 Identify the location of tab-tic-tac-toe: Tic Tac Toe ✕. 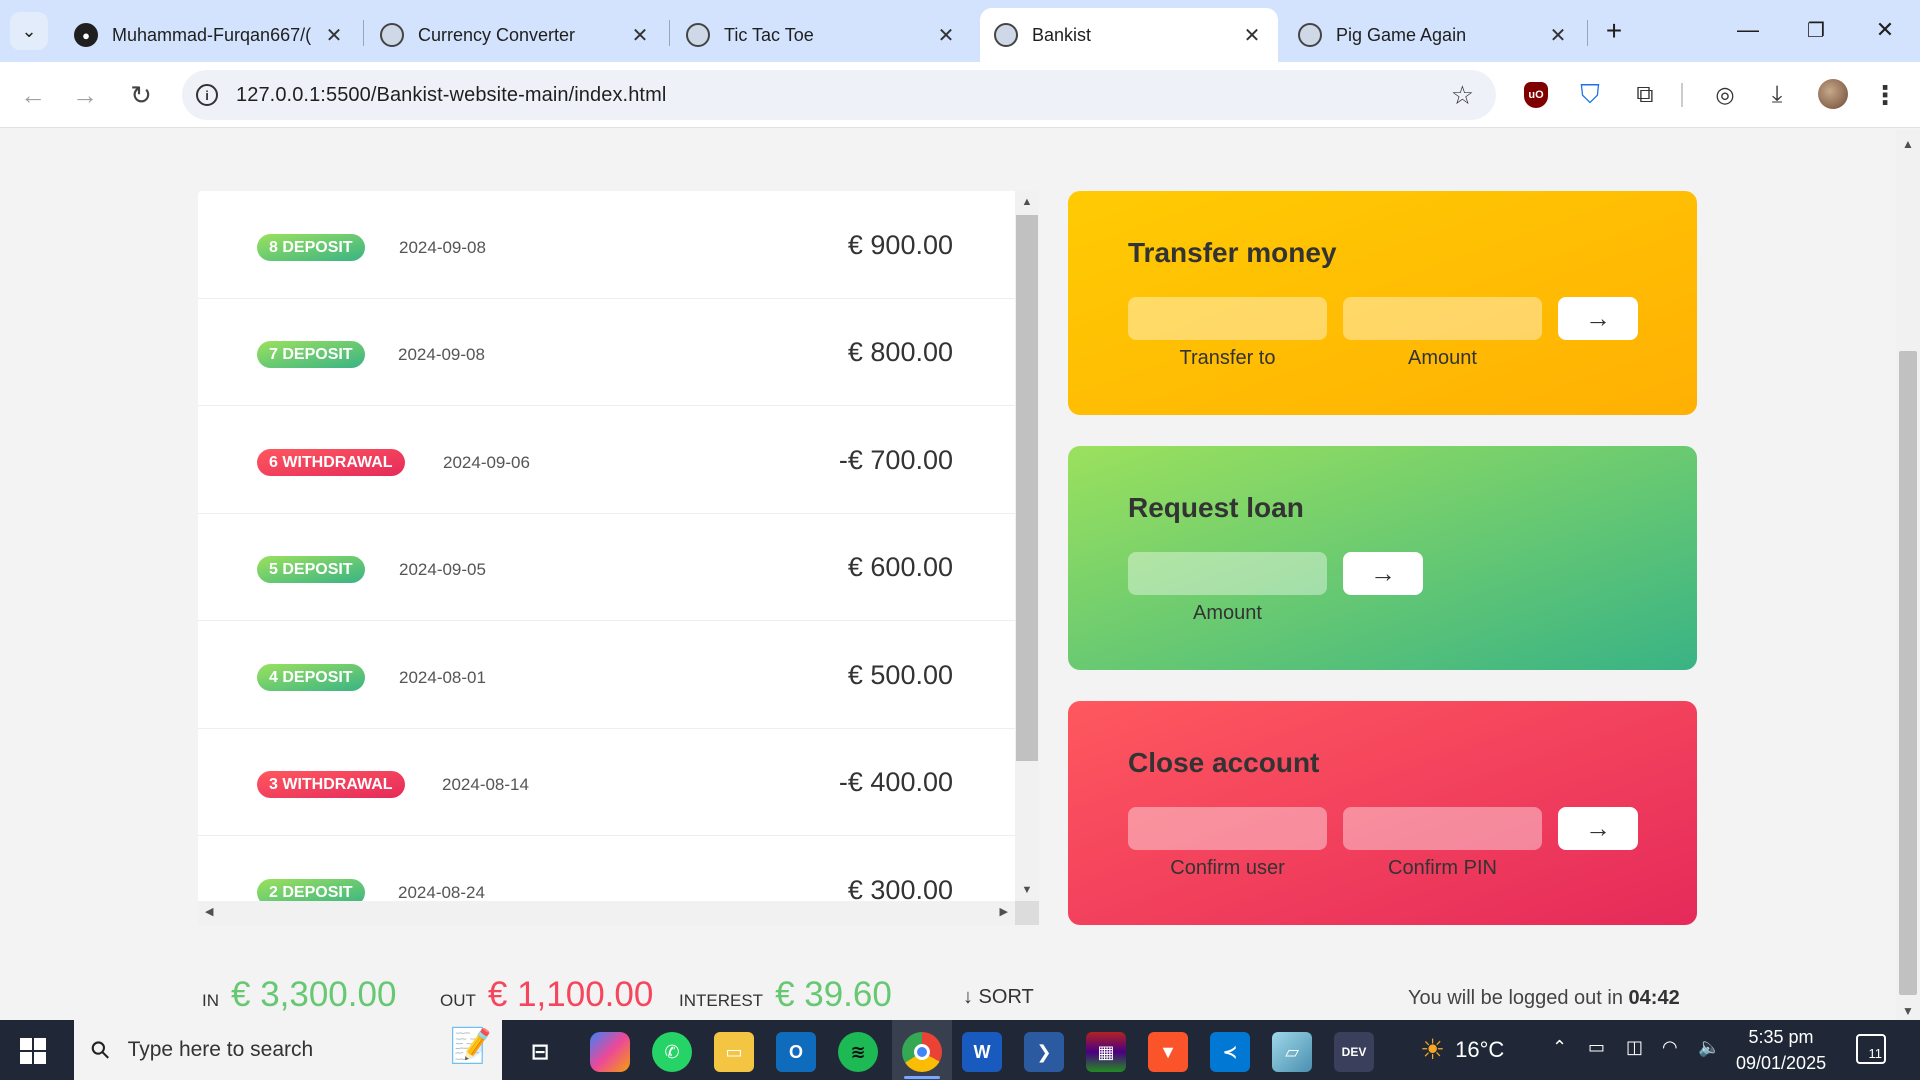
(822, 35).